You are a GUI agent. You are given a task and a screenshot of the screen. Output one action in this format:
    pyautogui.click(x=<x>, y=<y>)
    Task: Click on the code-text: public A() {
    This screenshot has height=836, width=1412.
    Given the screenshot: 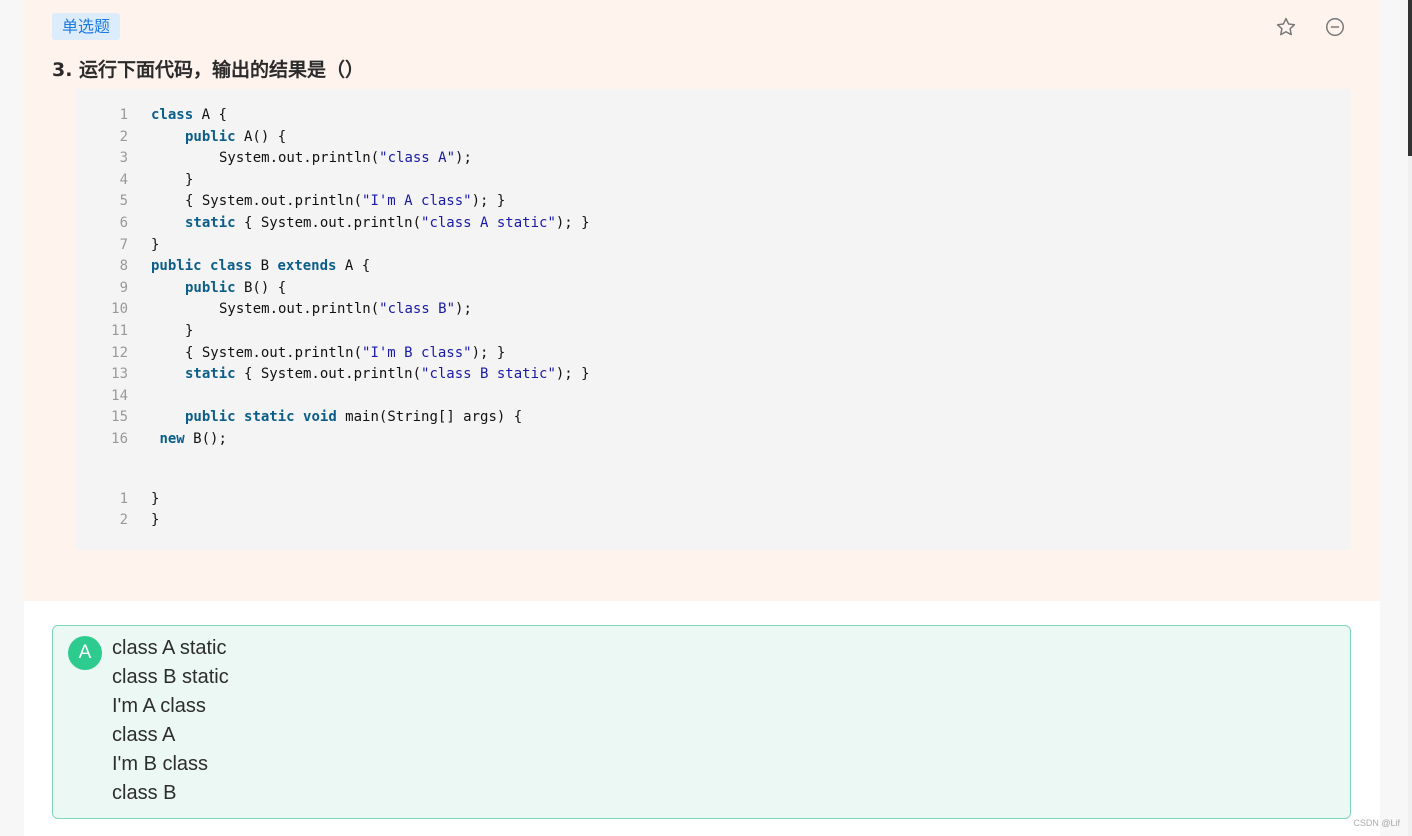 What is the action you would take?
    pyautogui.click(x=235, y=138)
    